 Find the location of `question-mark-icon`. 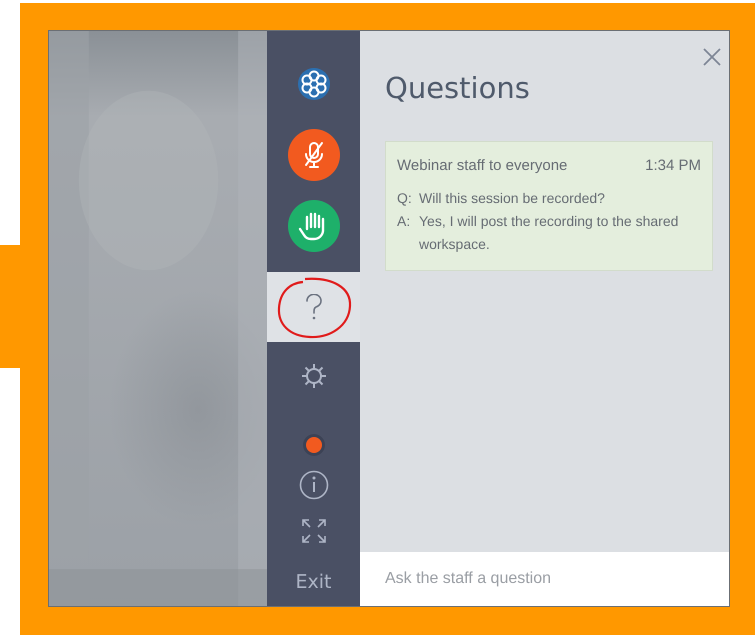

question-mark-icon is located at coordinates (313, 307).